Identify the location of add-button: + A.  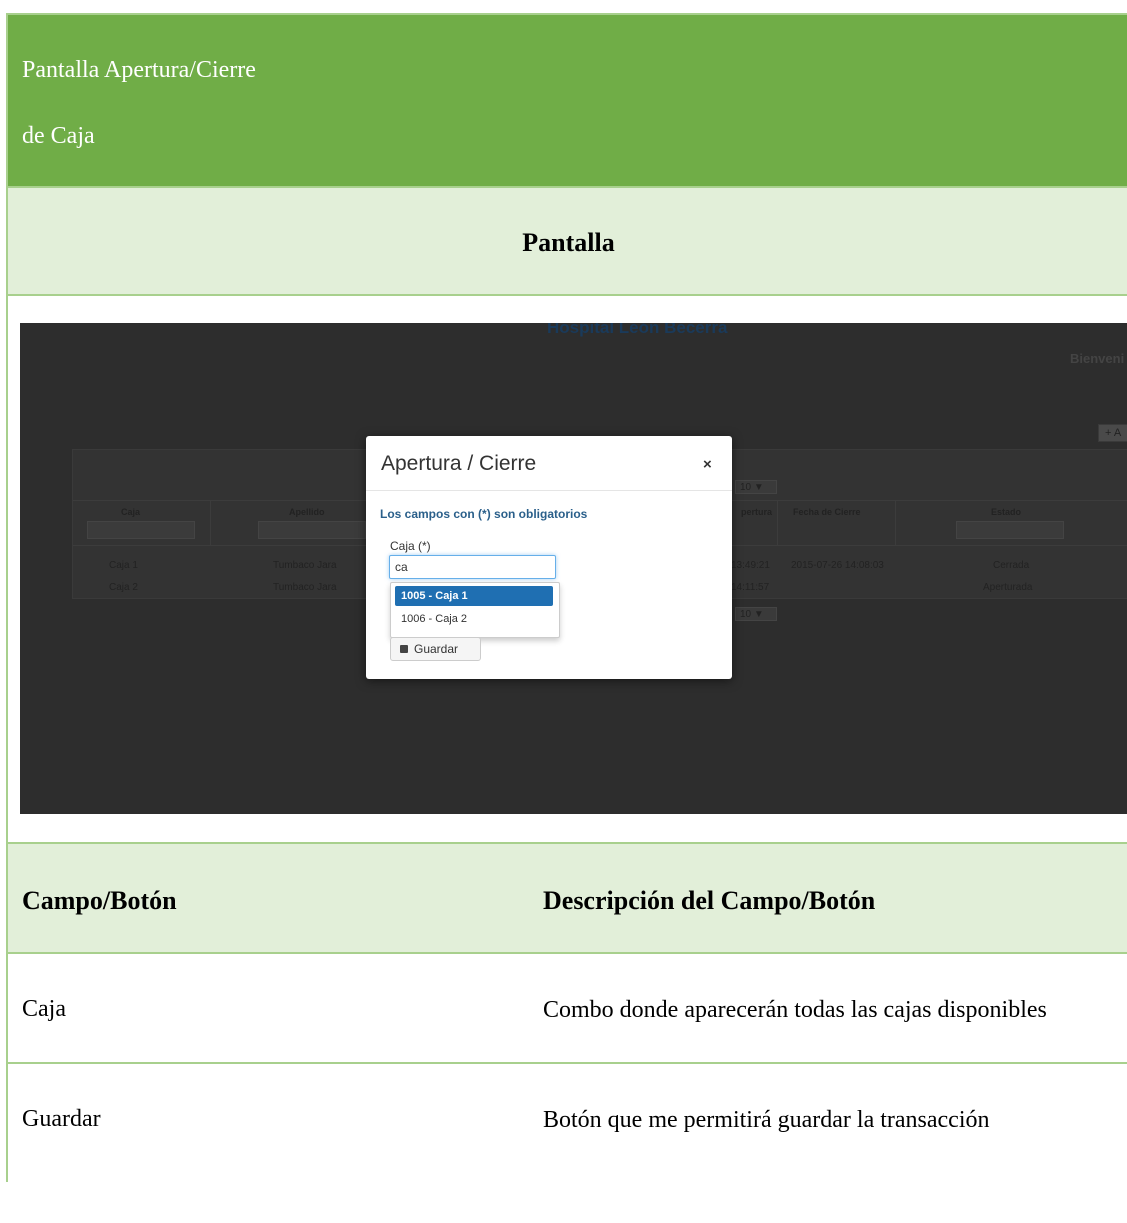
(1112, 433).